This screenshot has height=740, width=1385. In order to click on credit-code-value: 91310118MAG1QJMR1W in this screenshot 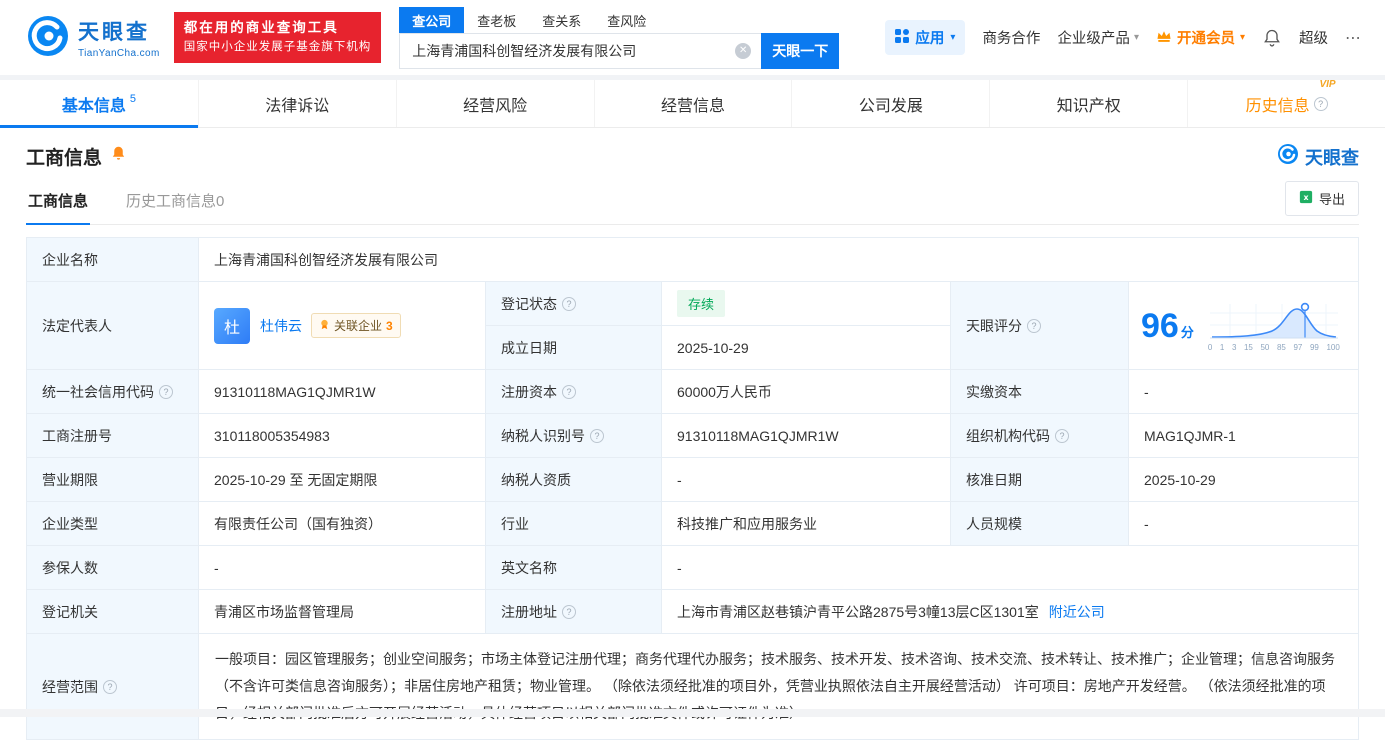, I will do `click(342, 391)`.